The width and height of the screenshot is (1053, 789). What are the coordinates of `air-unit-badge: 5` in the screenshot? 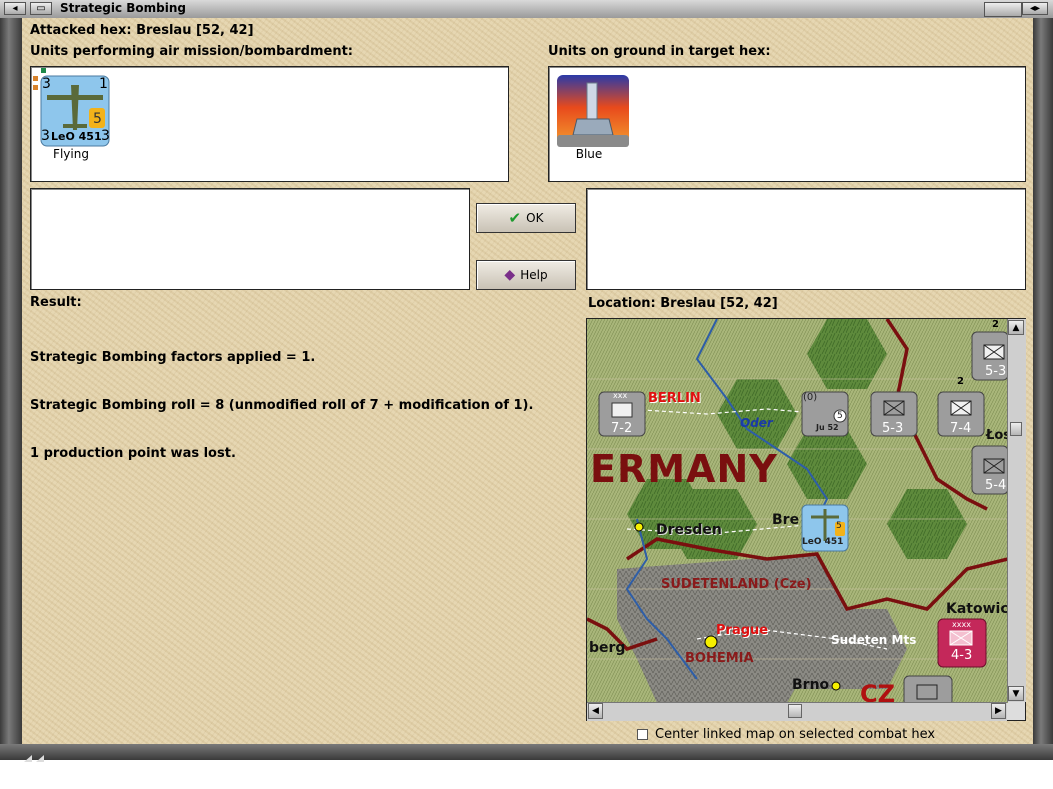 It's located at (97, 119).